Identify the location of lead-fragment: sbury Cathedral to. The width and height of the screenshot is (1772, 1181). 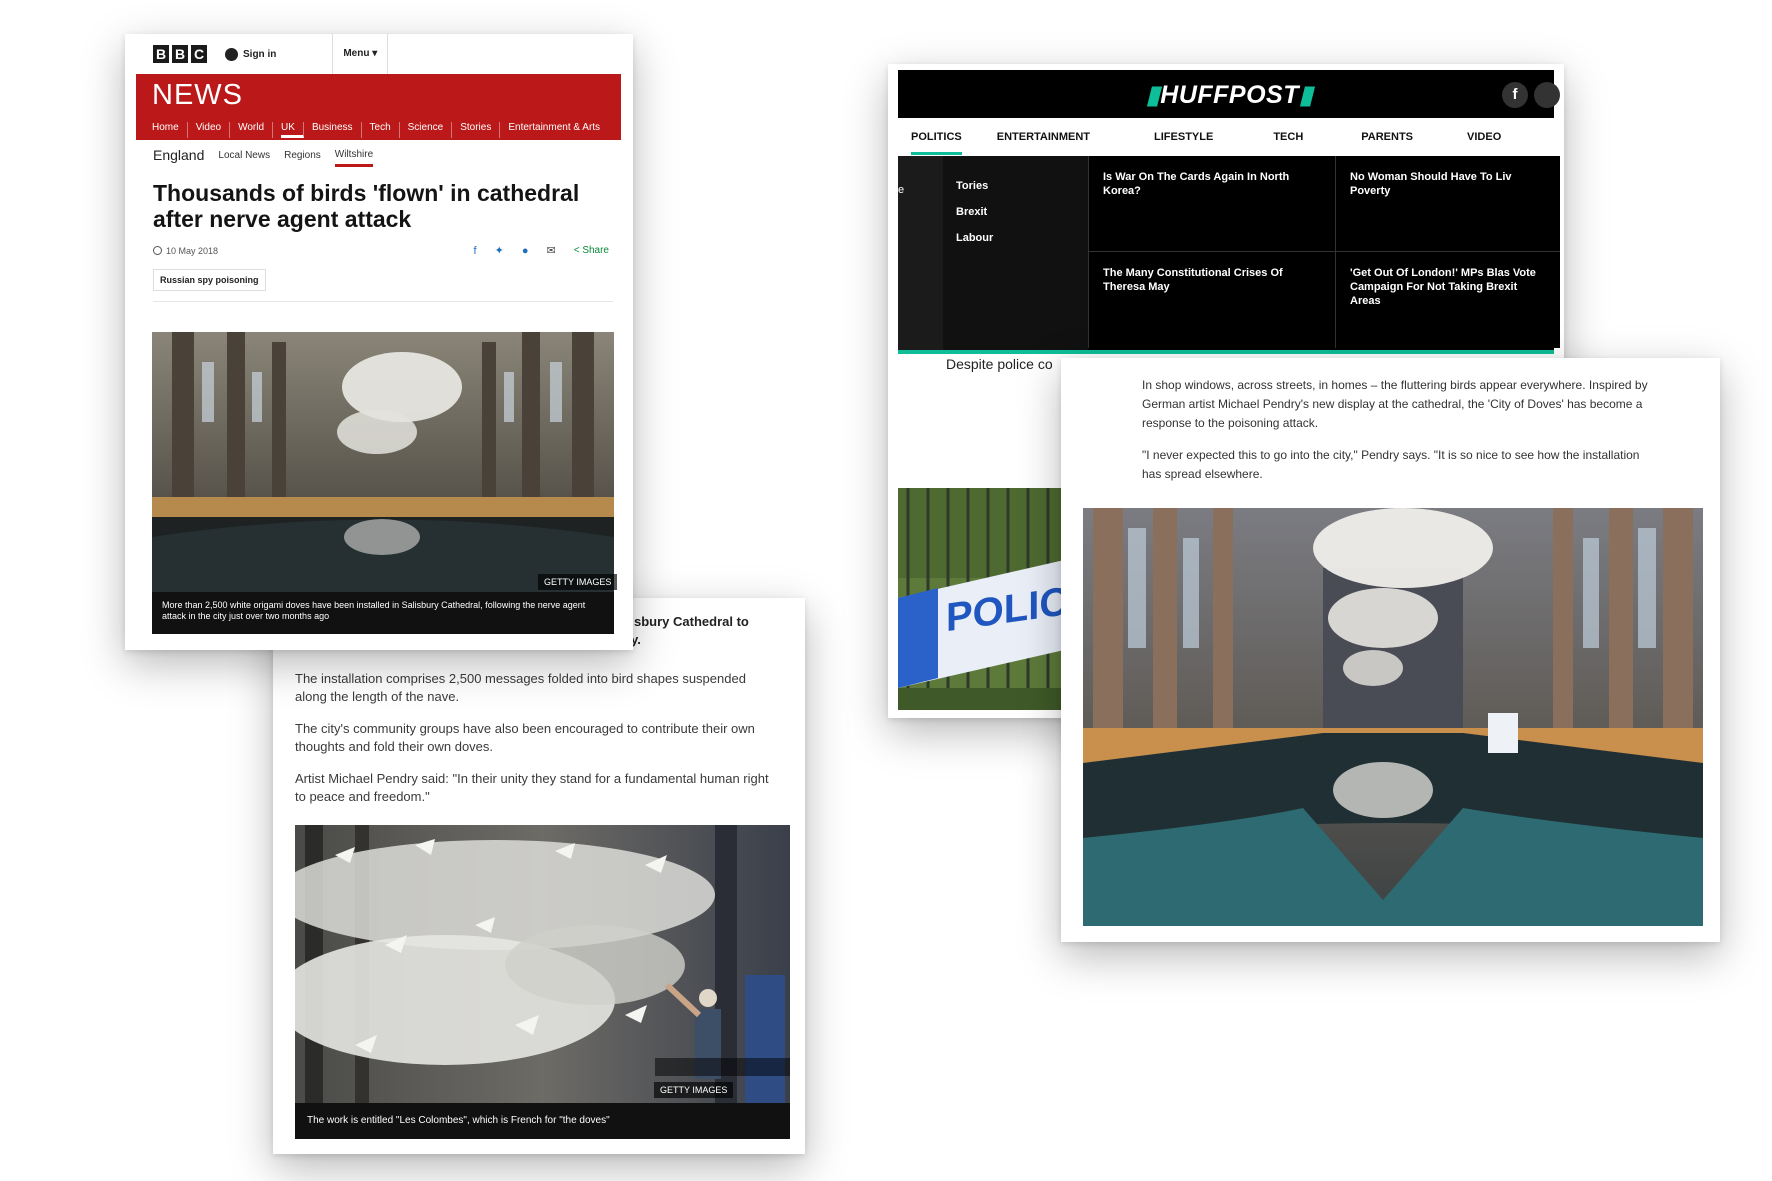
(691, 621).